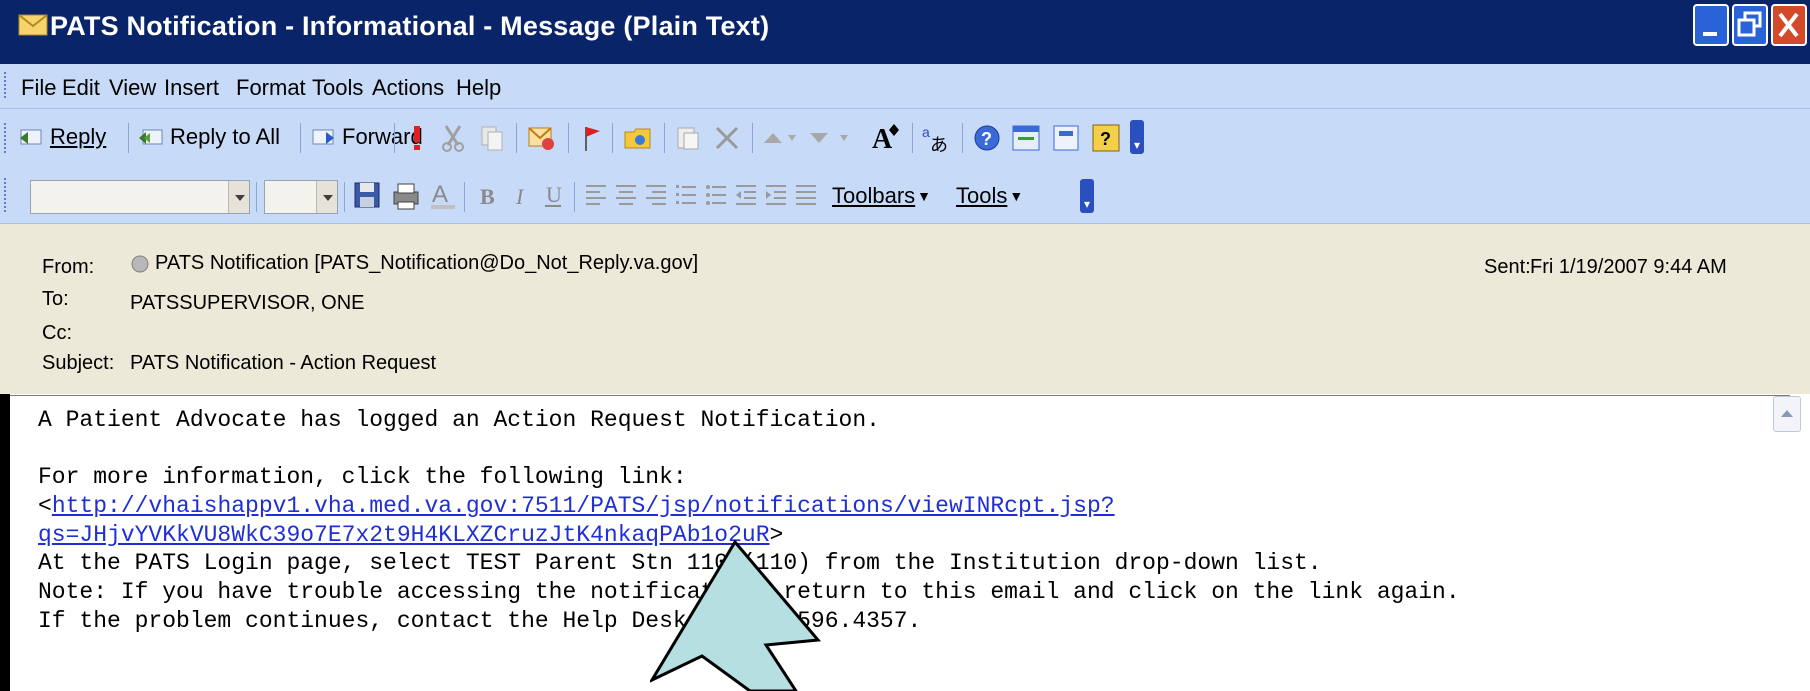 The width and height of the screenshot is (1810, 691). I want to click on svg-text: I, so click(520, 196).